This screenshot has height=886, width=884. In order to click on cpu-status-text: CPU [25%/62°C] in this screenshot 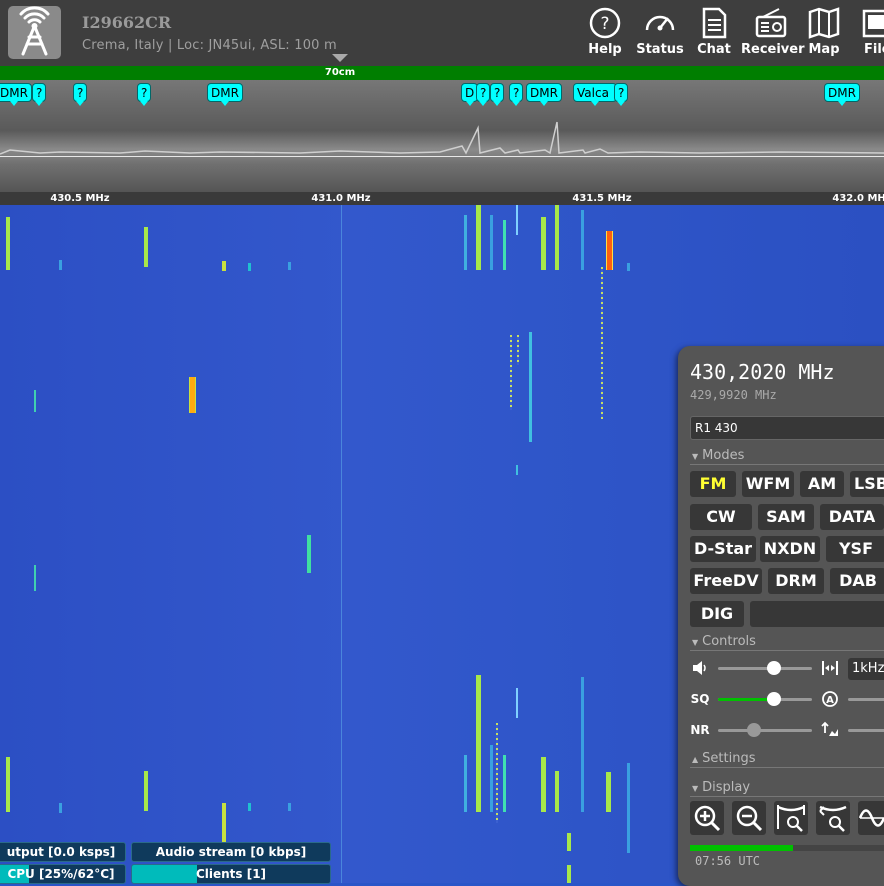, I will do `click(61, 874)`.